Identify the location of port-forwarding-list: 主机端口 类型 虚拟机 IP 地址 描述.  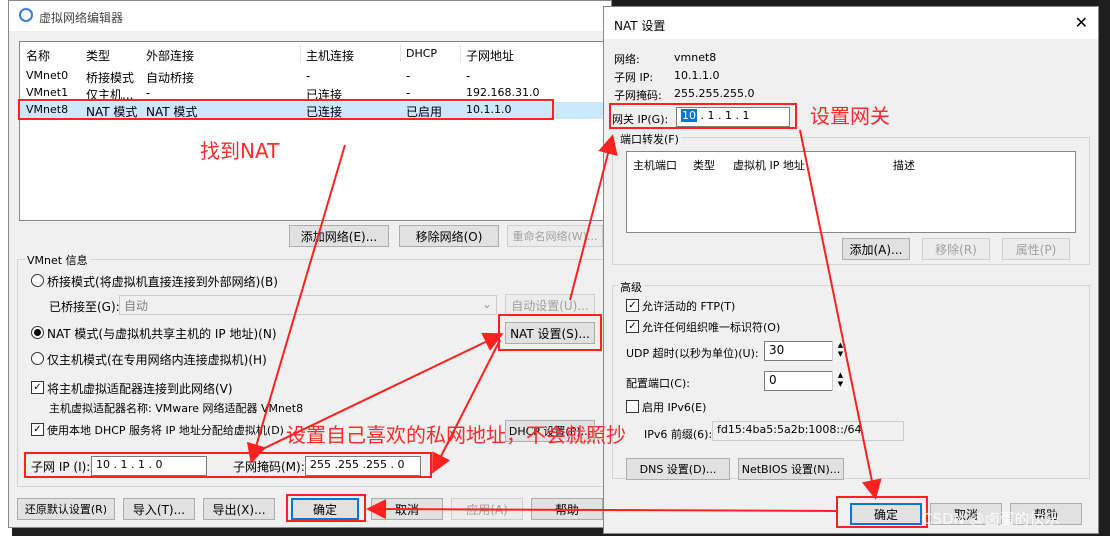
(851, 192).